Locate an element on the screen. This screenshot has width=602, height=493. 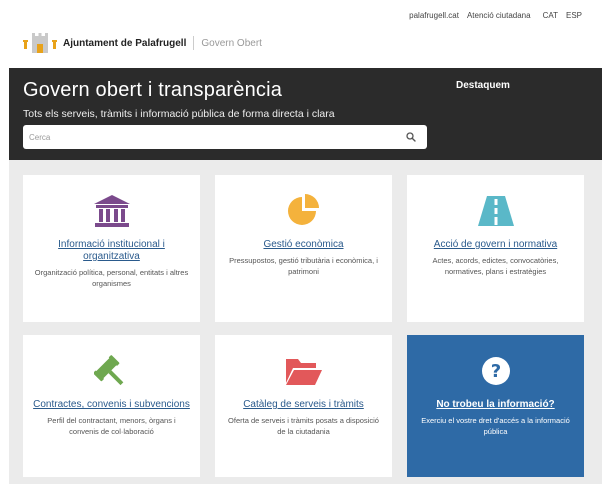
brand-subtitle: Govern Obert is located at coordinates (231, 43).